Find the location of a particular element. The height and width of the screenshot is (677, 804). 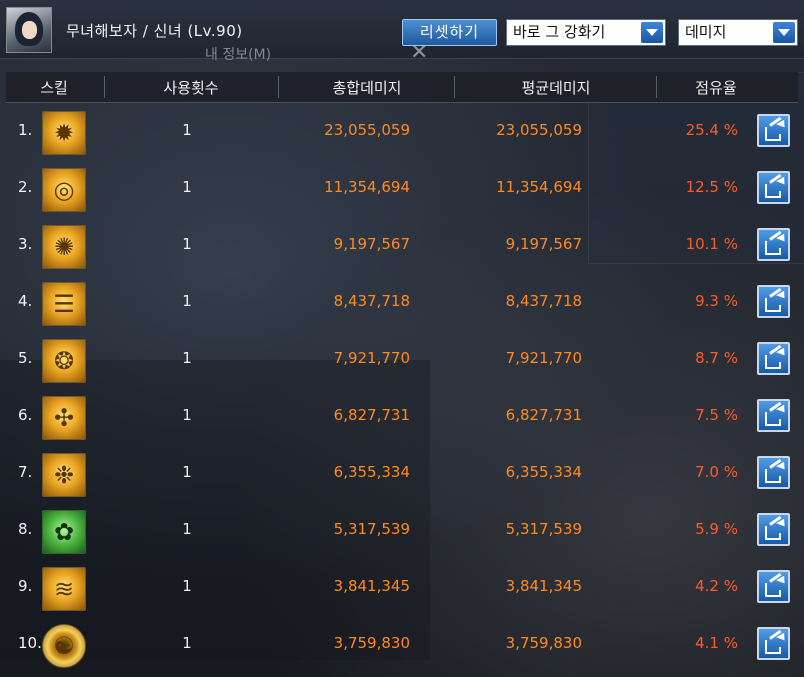

row-share: 7.0 % is located at coordinates (716, 472).